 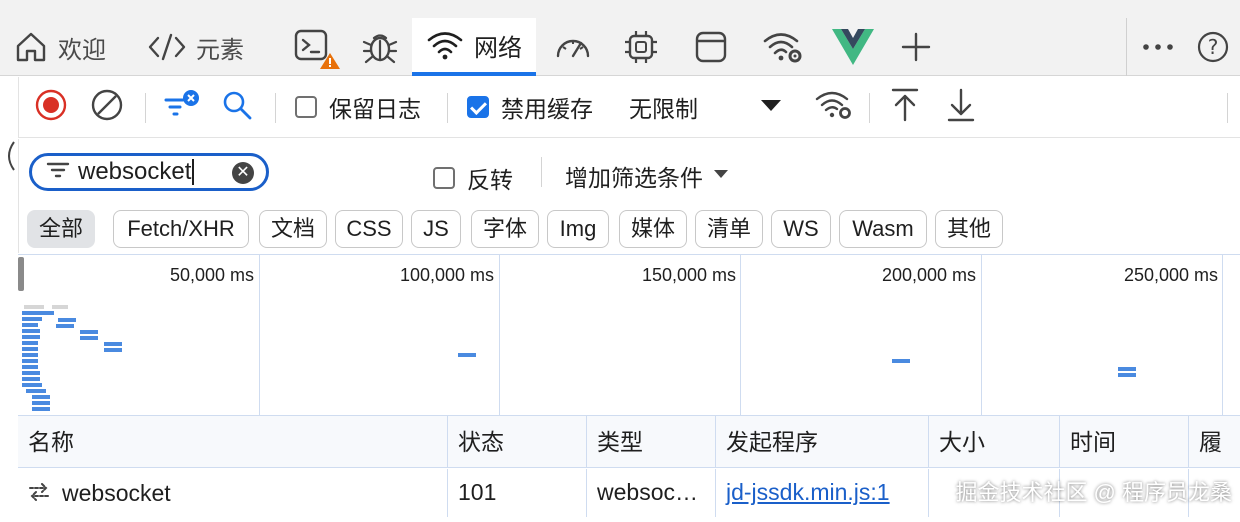 I want to click on preserve-log-checkbox: 保留日志, so click(x=358, y=107).